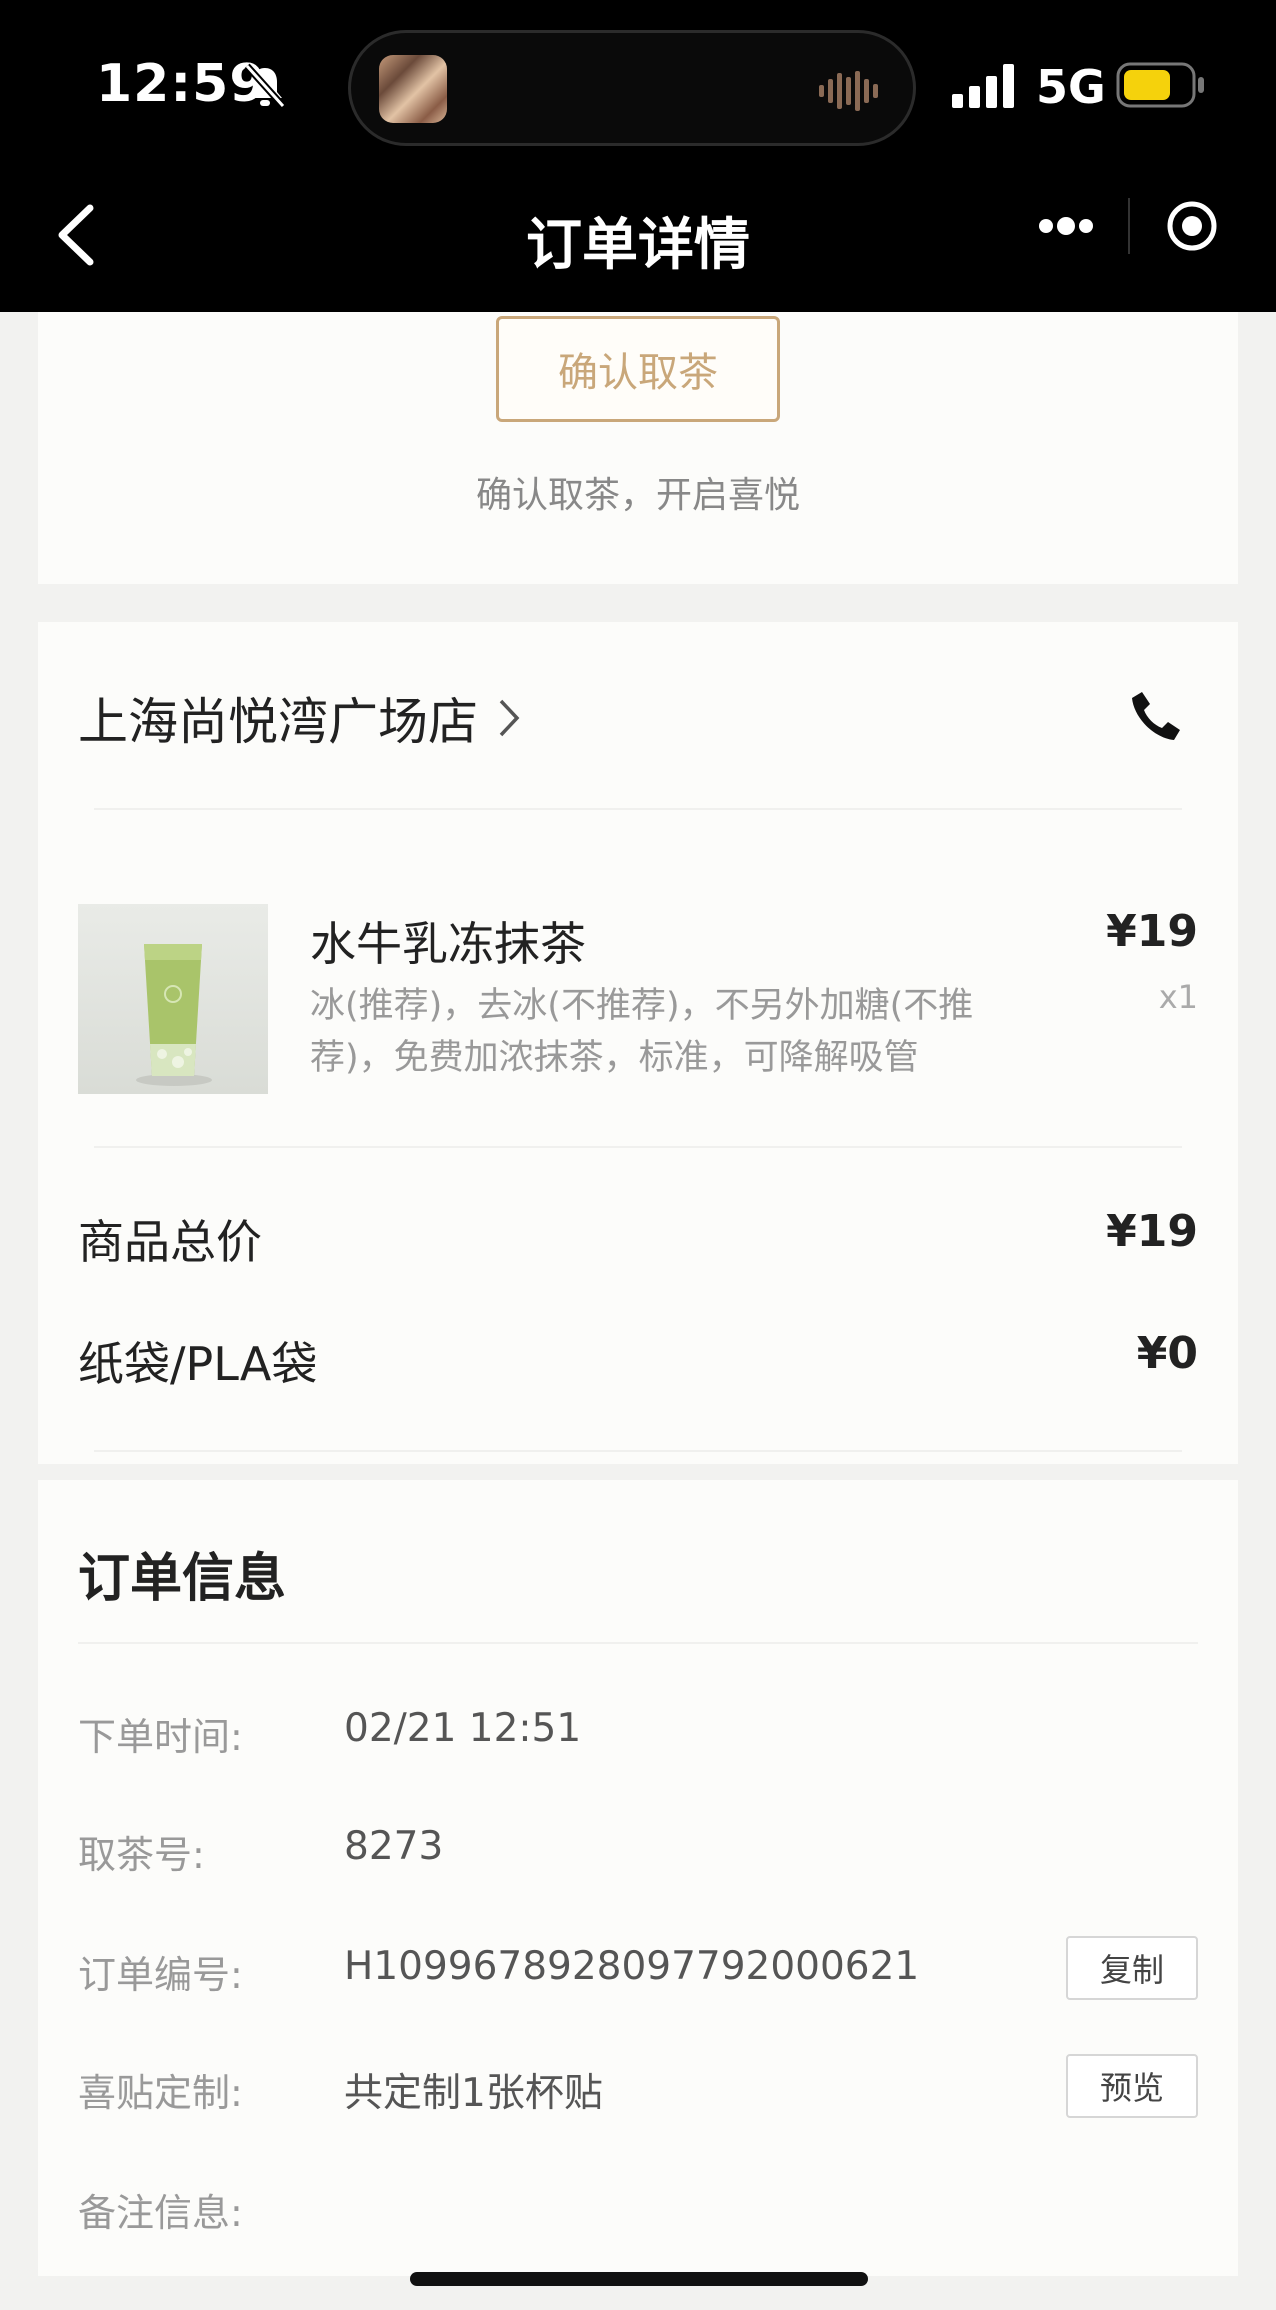 The width and height of the screenshot is (1276, 2310). I want to click on bag-fee-value: ¥0, so click(1167, 1353).